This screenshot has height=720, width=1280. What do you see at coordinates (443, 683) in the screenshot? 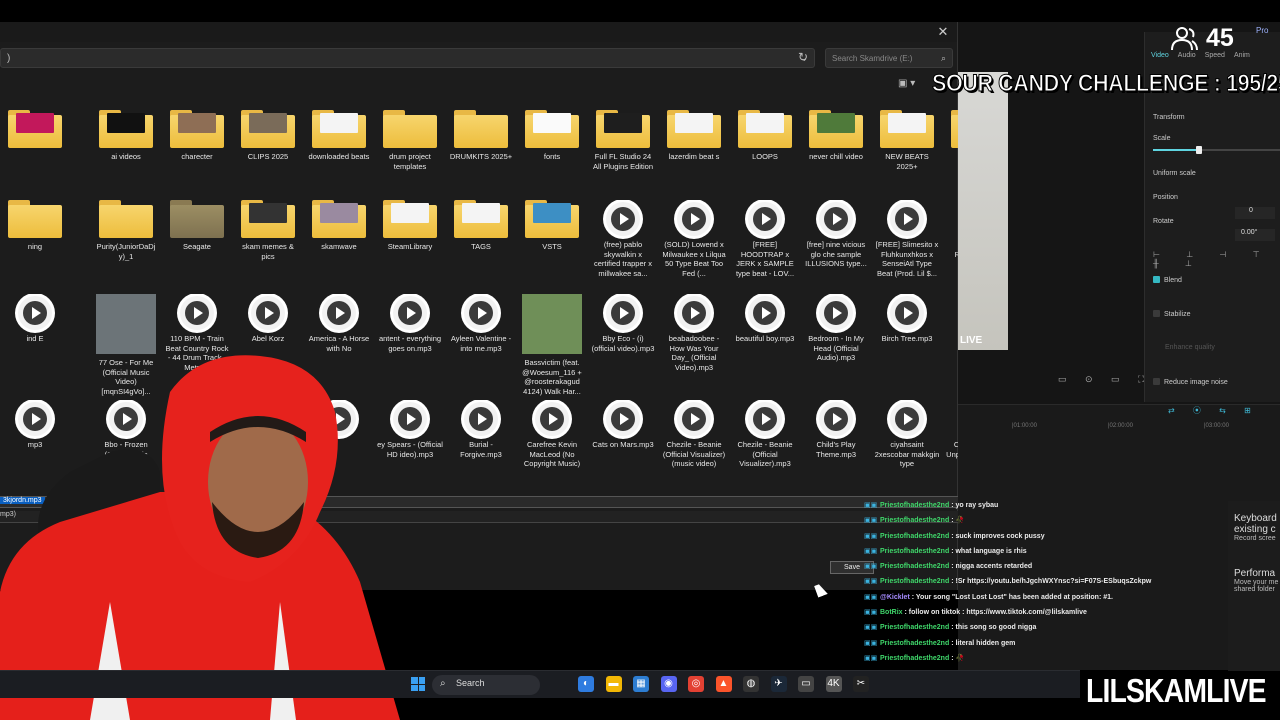
I see `search-icon: ⌕` at bounding box center [443, 683].